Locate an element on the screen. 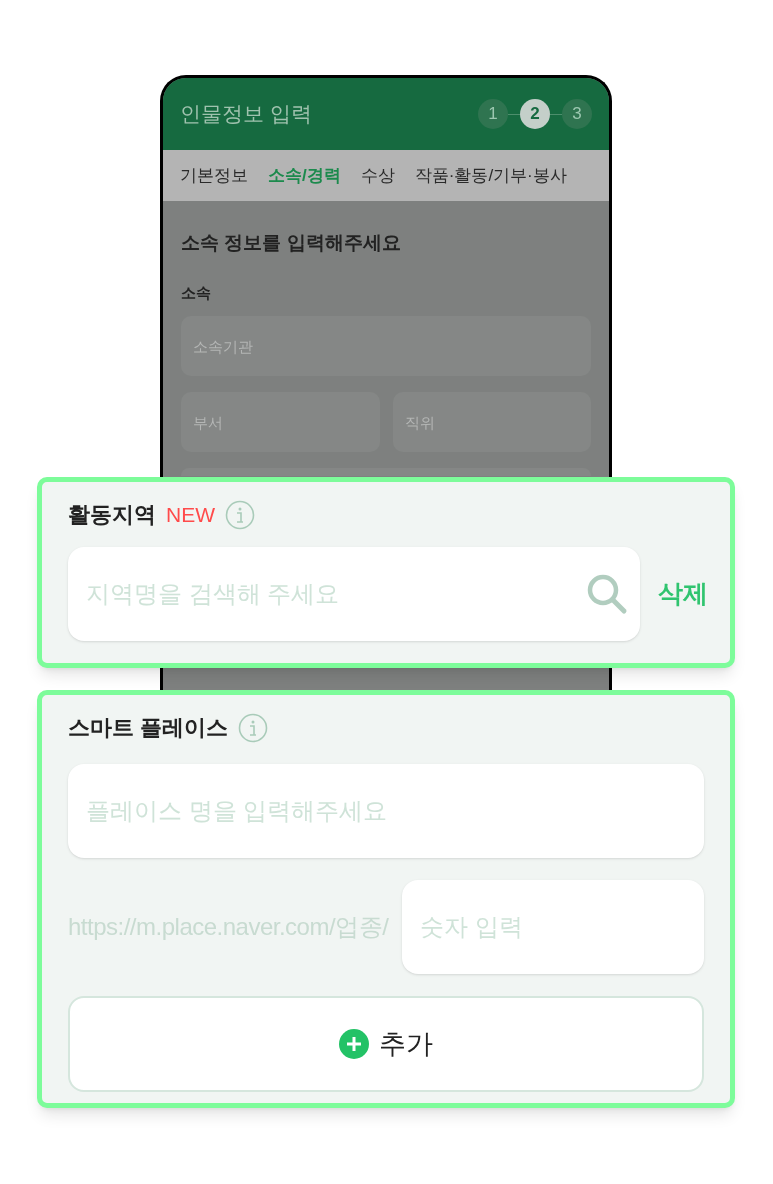 The height and width of the screenshot is (1184, 773). search-icon is located at coordinates (607, 594).